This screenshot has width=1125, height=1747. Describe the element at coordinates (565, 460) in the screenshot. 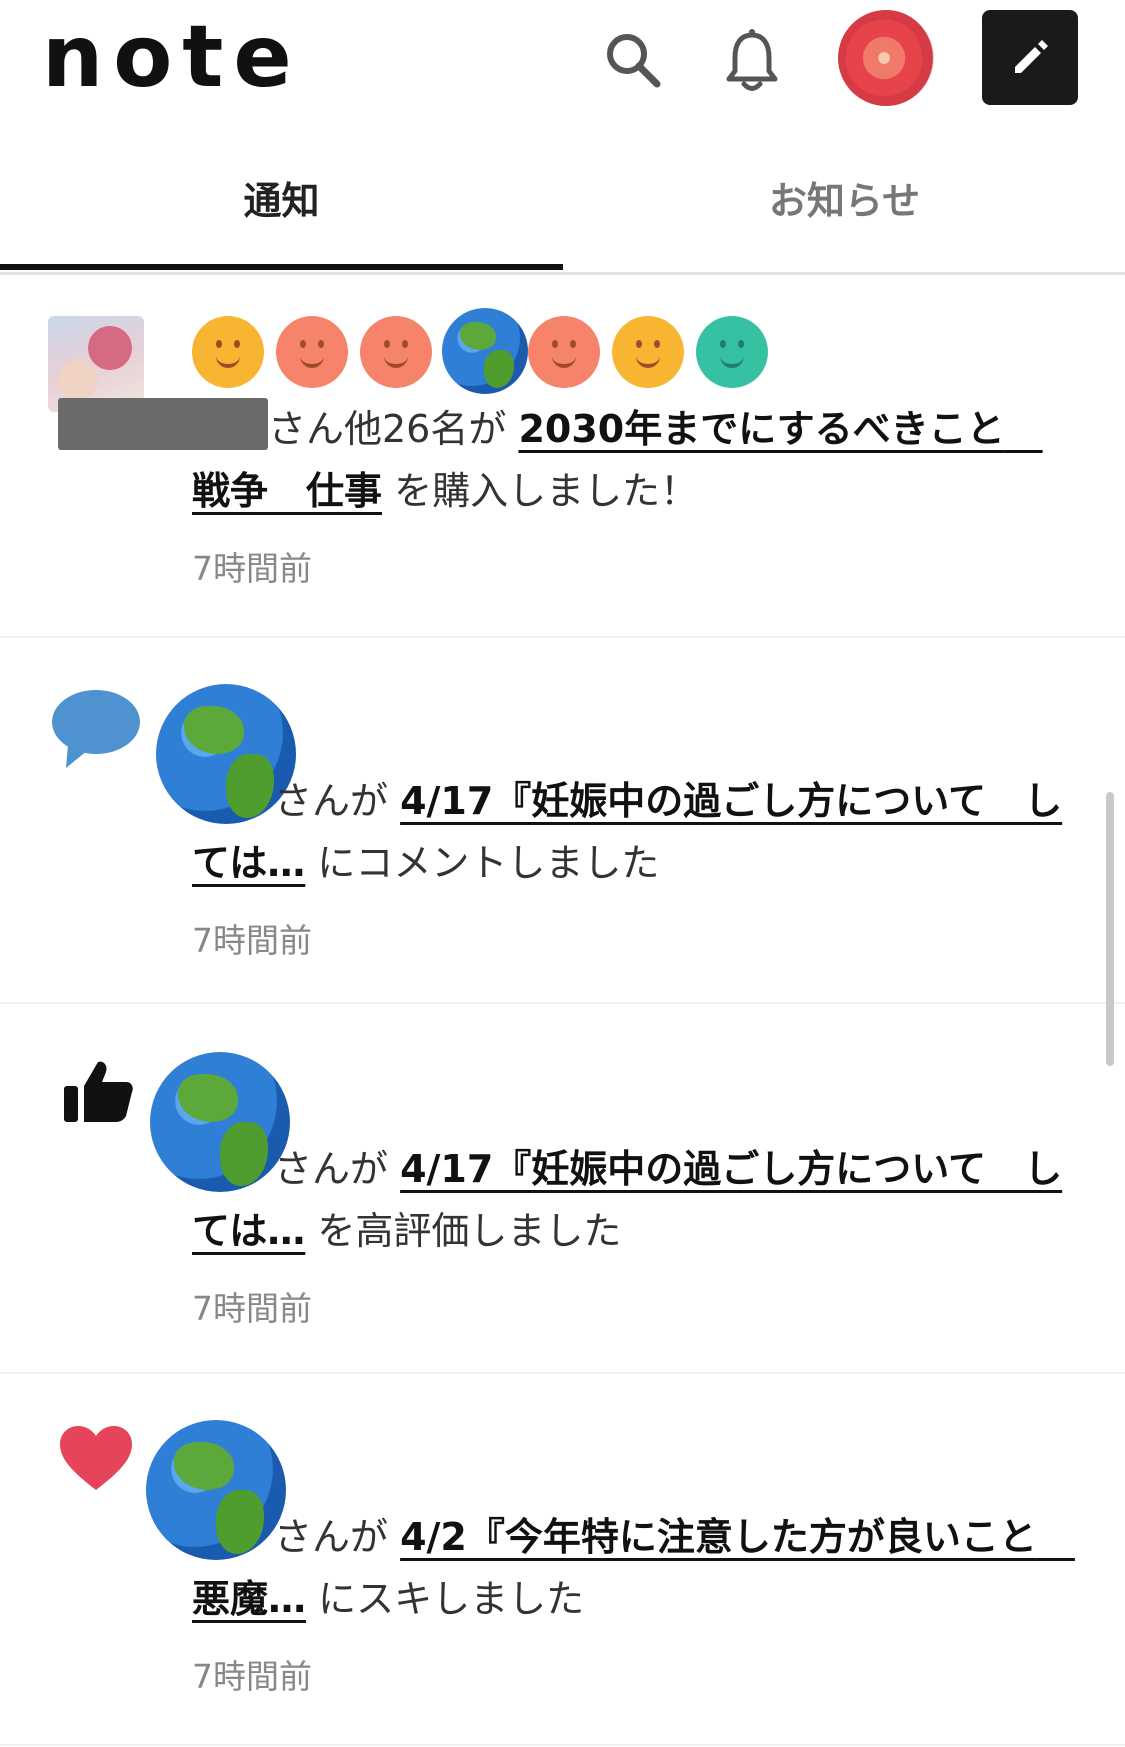

I see `notification-text: さん他26名が 2030年までにするべきこと 戦争 仕事 を購入しました！` at that location.